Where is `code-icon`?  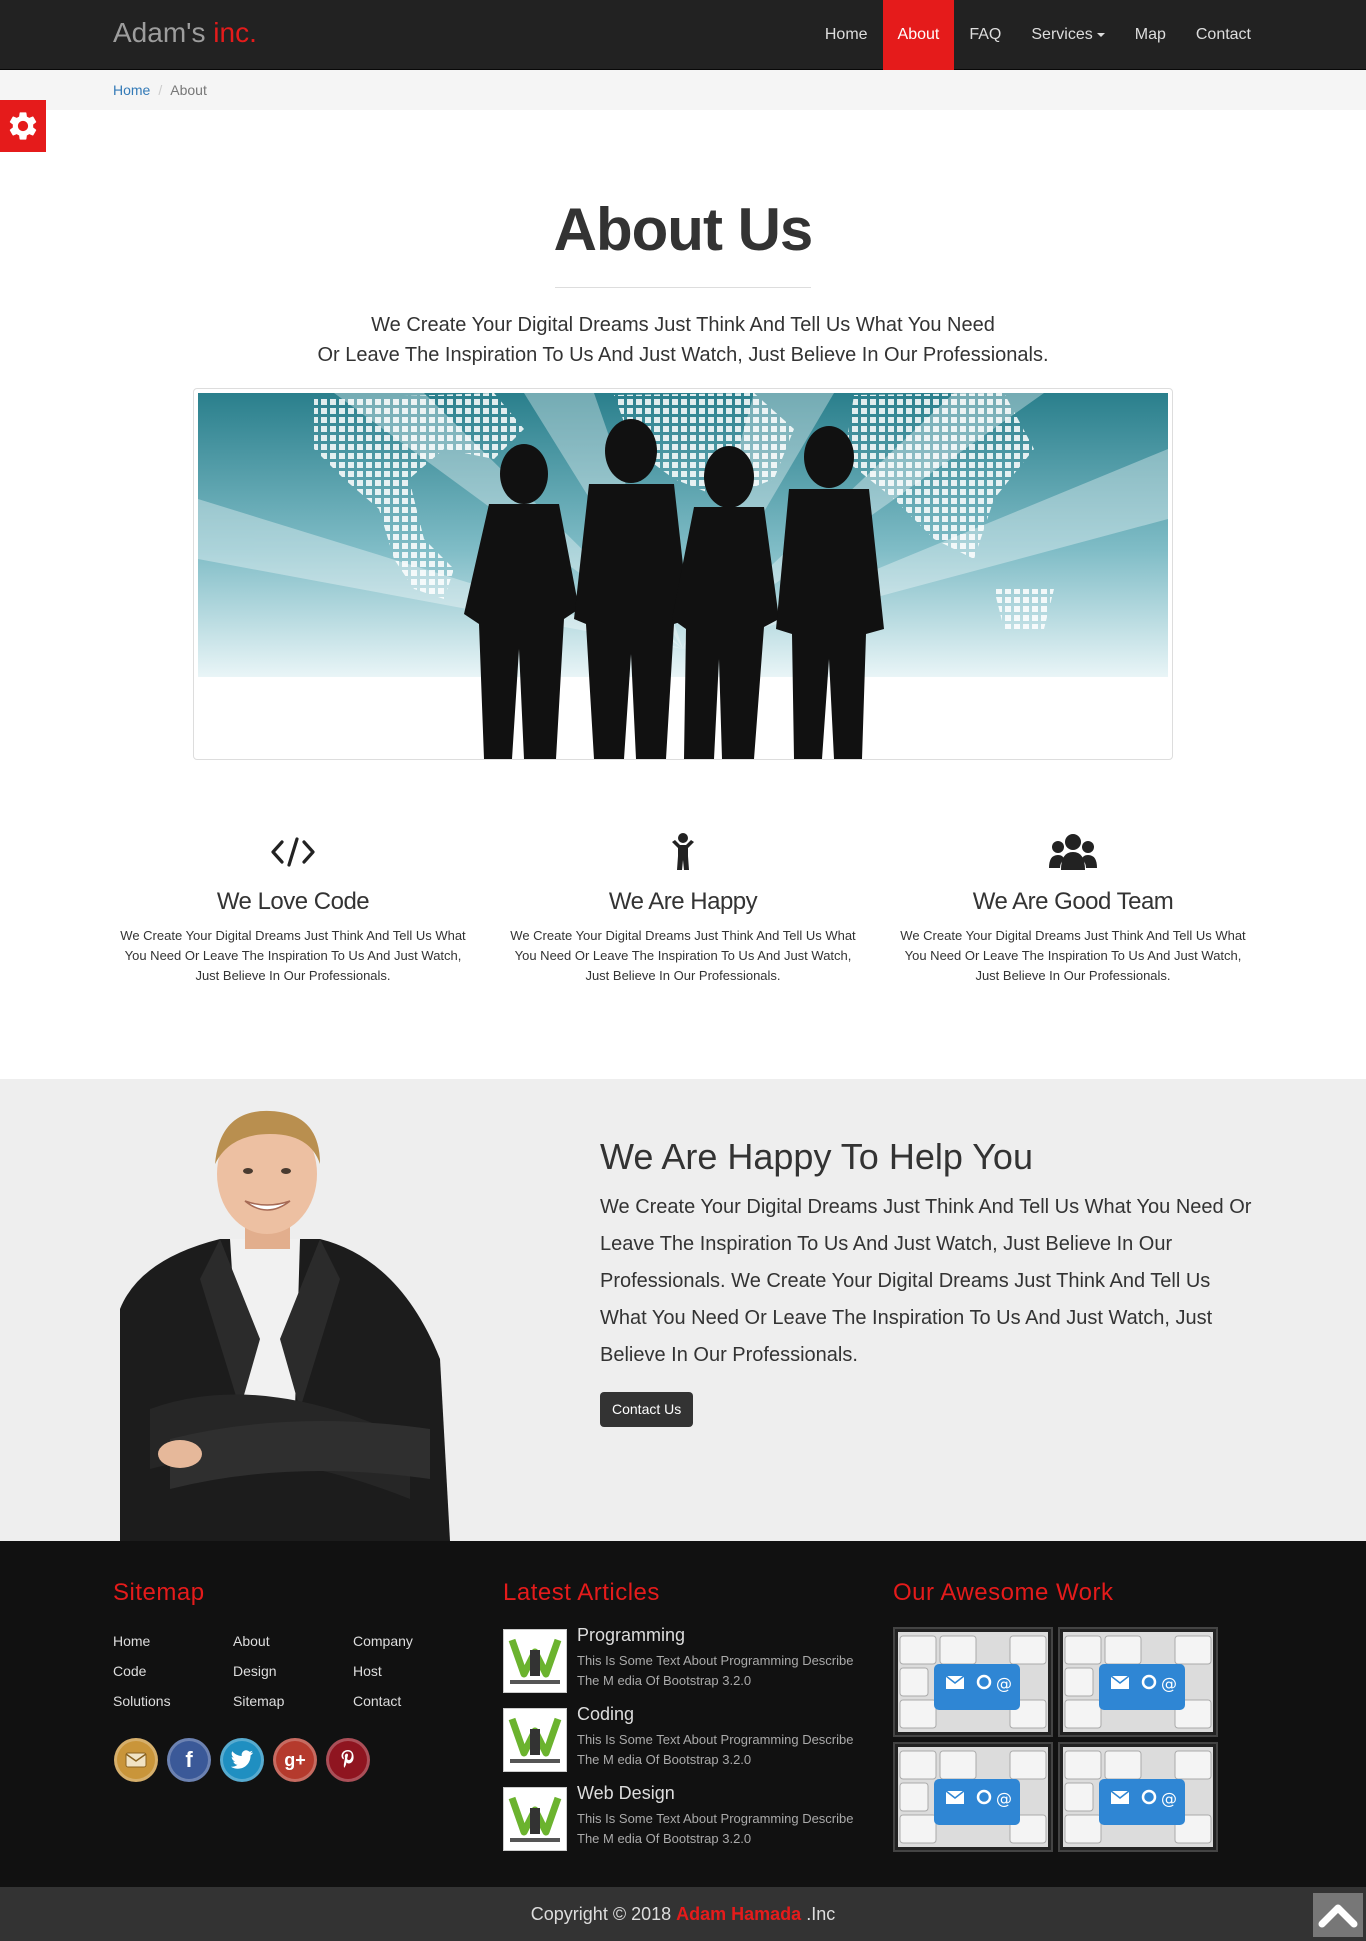
code-icon is located at coordinates (293, 852).